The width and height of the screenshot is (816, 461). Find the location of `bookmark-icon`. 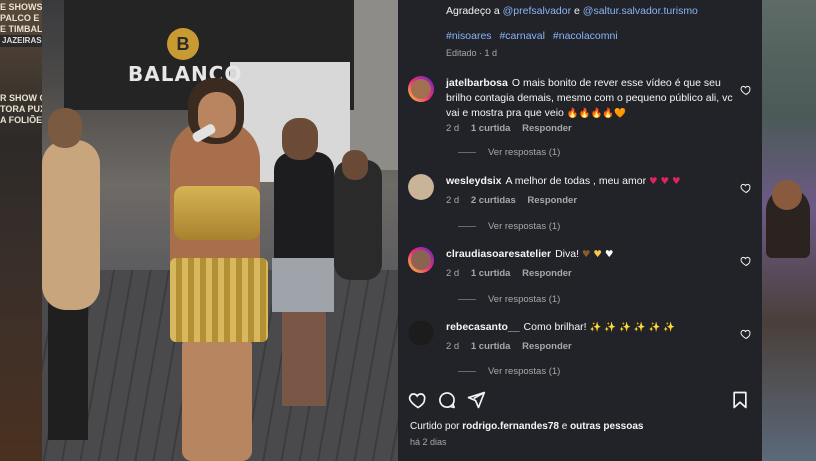

bookmark-icon is located at coordinates (740, 400).